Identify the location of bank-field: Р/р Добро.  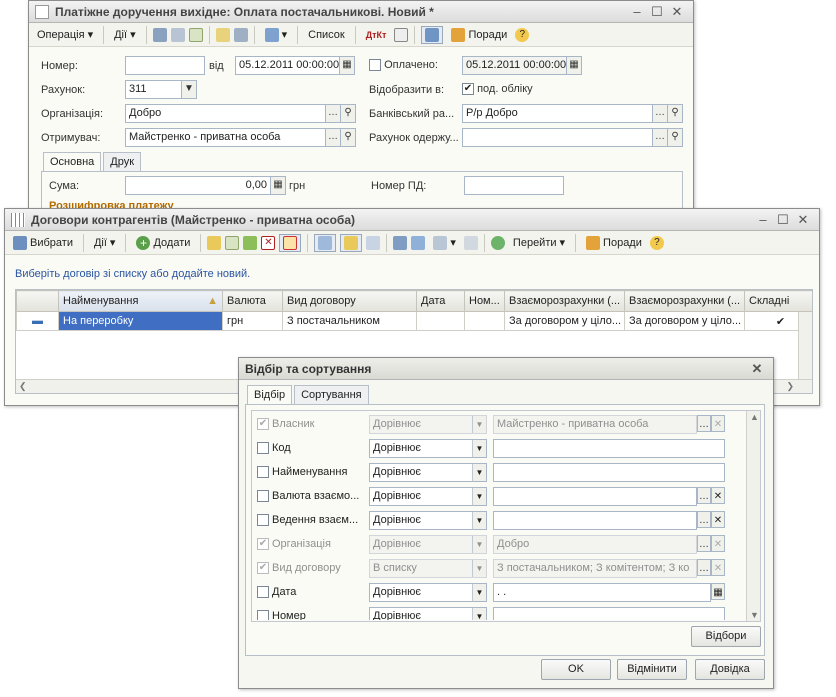
(558, 113).